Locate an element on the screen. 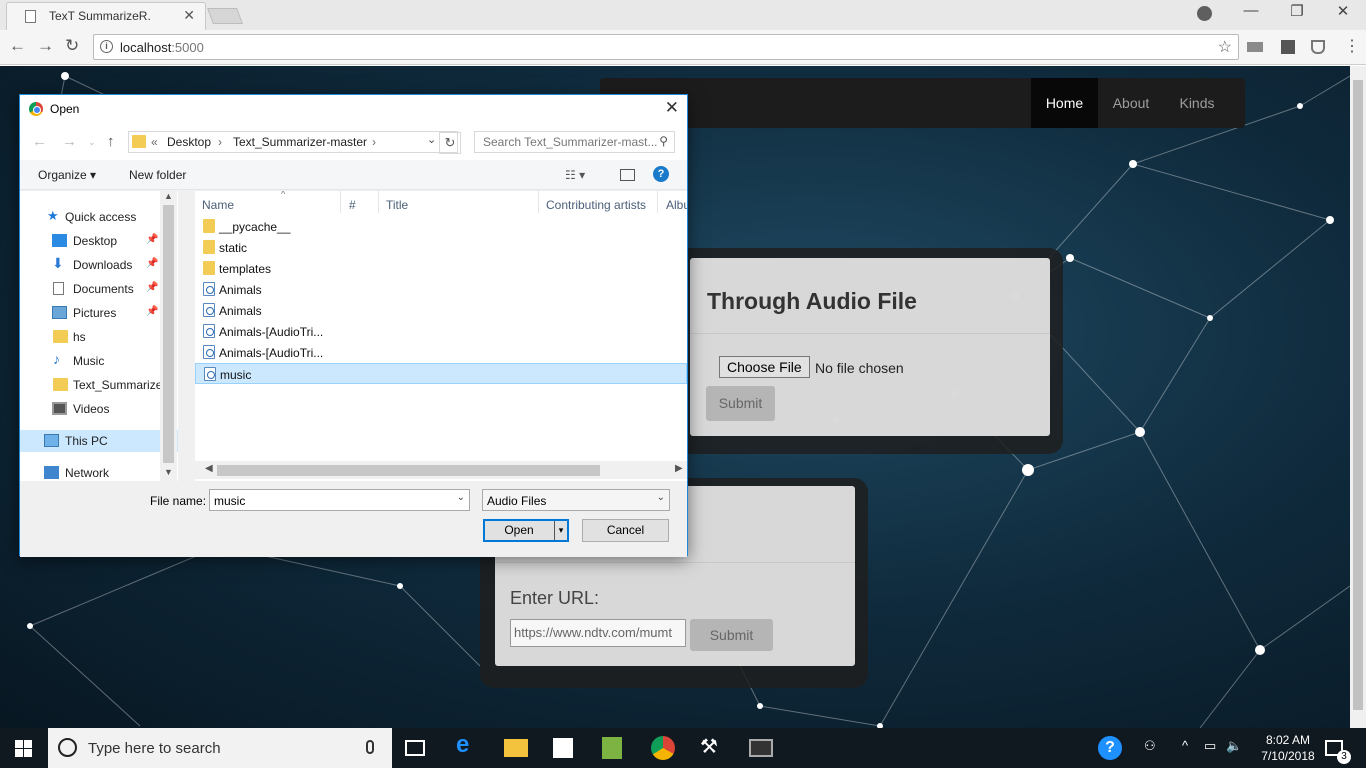 The height and width of the screenshot is (768, 1366). people-icon: ⚇ is located at coordinates (1150, 746).